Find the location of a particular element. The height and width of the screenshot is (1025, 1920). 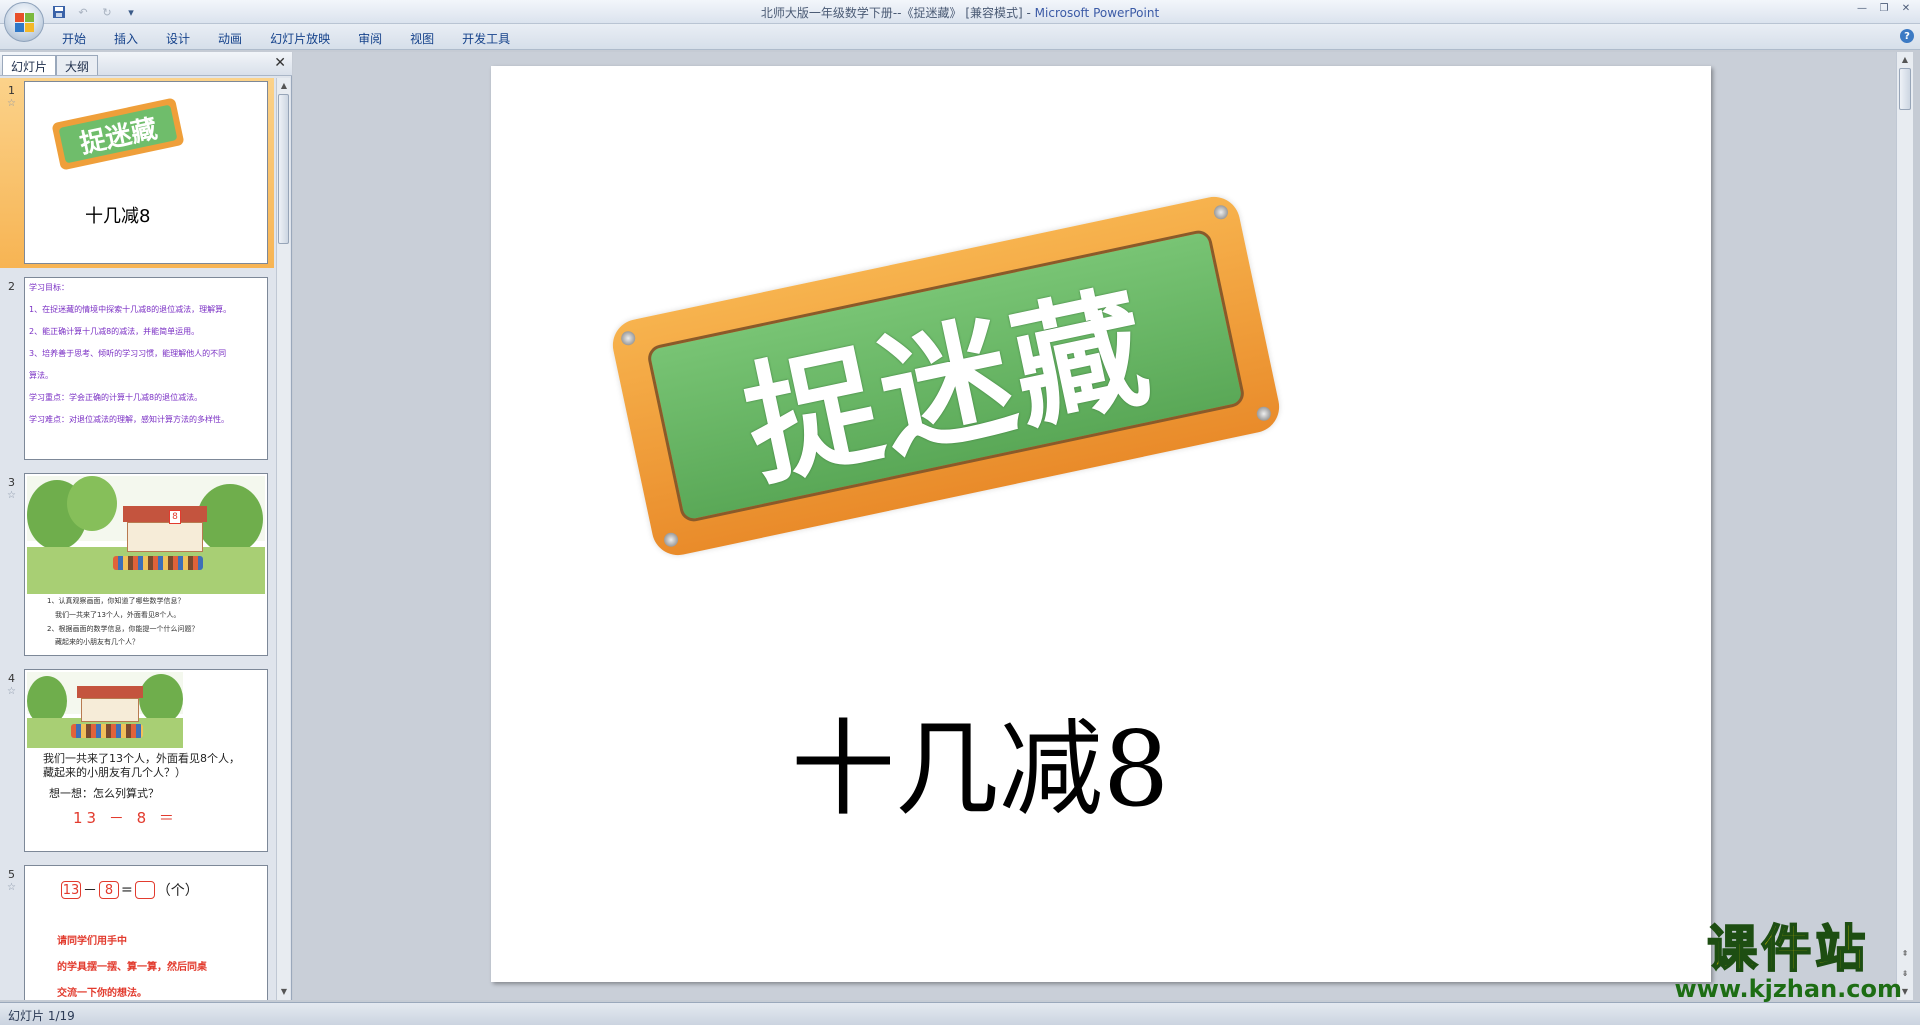

text-line: 藏起来的小朋友有几个人？） is located at coordinates (114, 772).